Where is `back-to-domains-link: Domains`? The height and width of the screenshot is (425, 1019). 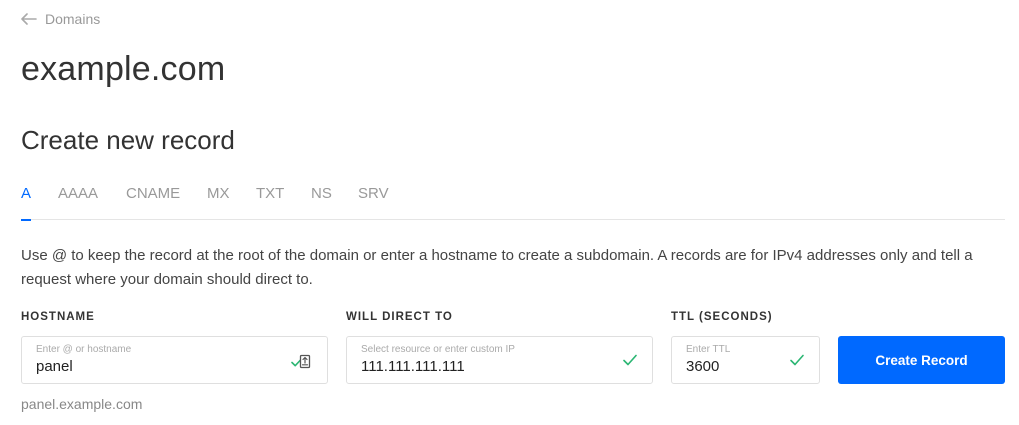 back-to-domains-link: Domains is located at coordinates (60, 19).